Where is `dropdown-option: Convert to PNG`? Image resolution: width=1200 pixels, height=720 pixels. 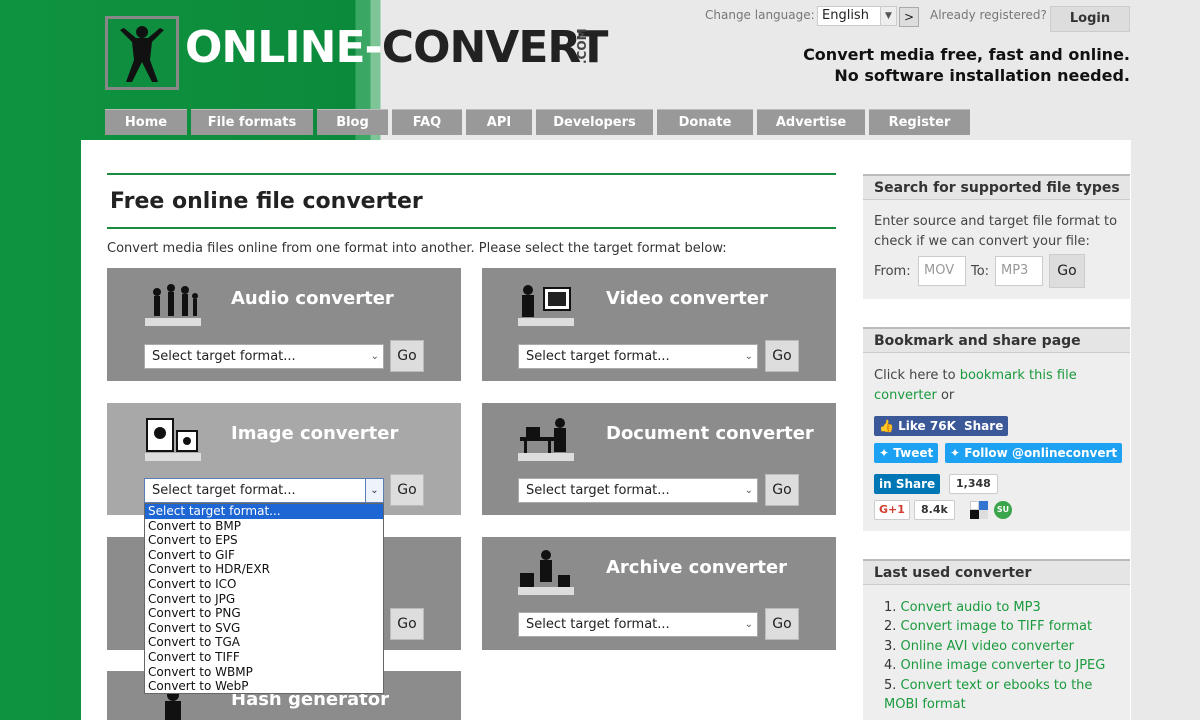 dropdown-option: Convert to PNG is located at coordinates (264, 613).